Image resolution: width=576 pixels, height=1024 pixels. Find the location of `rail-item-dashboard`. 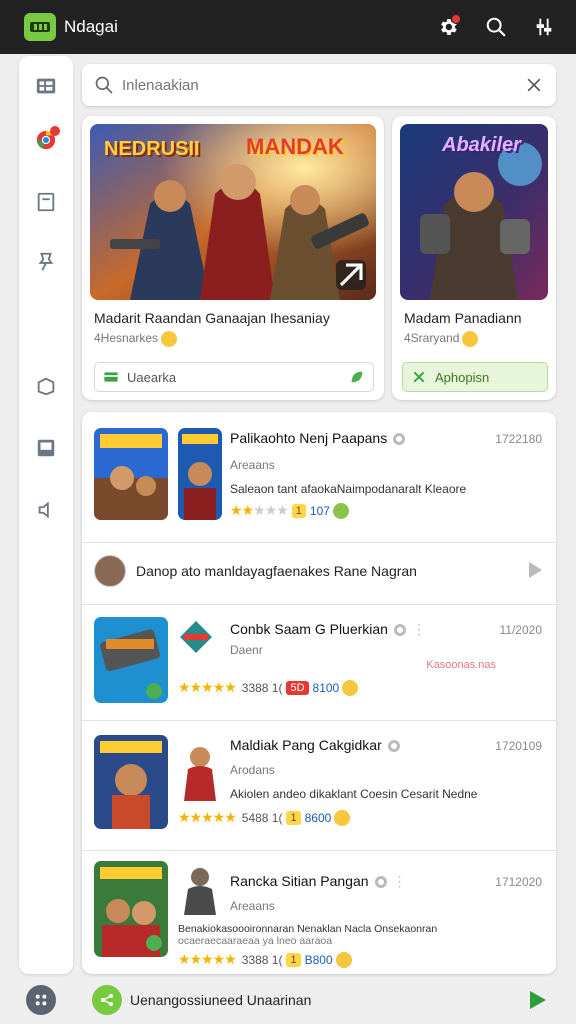

rail-item-dashboard is located at coordinates (46, 86).